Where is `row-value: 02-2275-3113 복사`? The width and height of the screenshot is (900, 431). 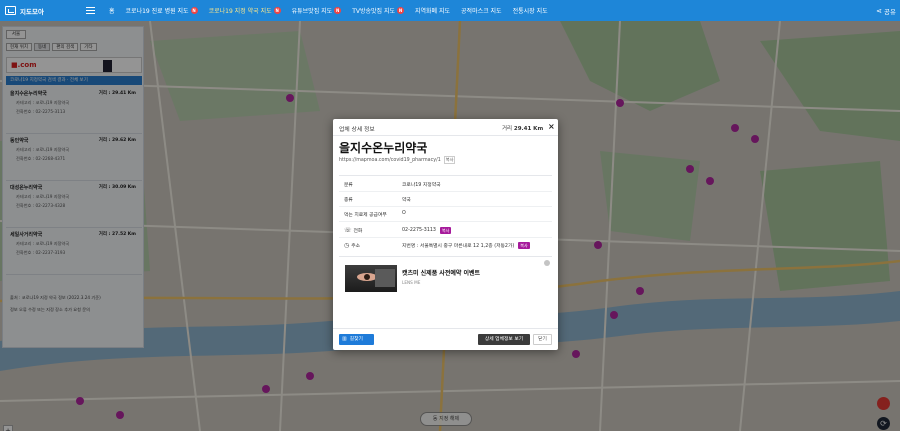
row-value: 02-2275-3113 복사 is located at coordinates (427, 230).